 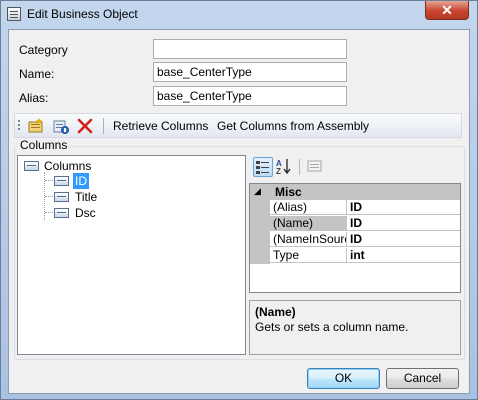 I want to click on tree-item-label: Dsc, so click(x=85, y=213).